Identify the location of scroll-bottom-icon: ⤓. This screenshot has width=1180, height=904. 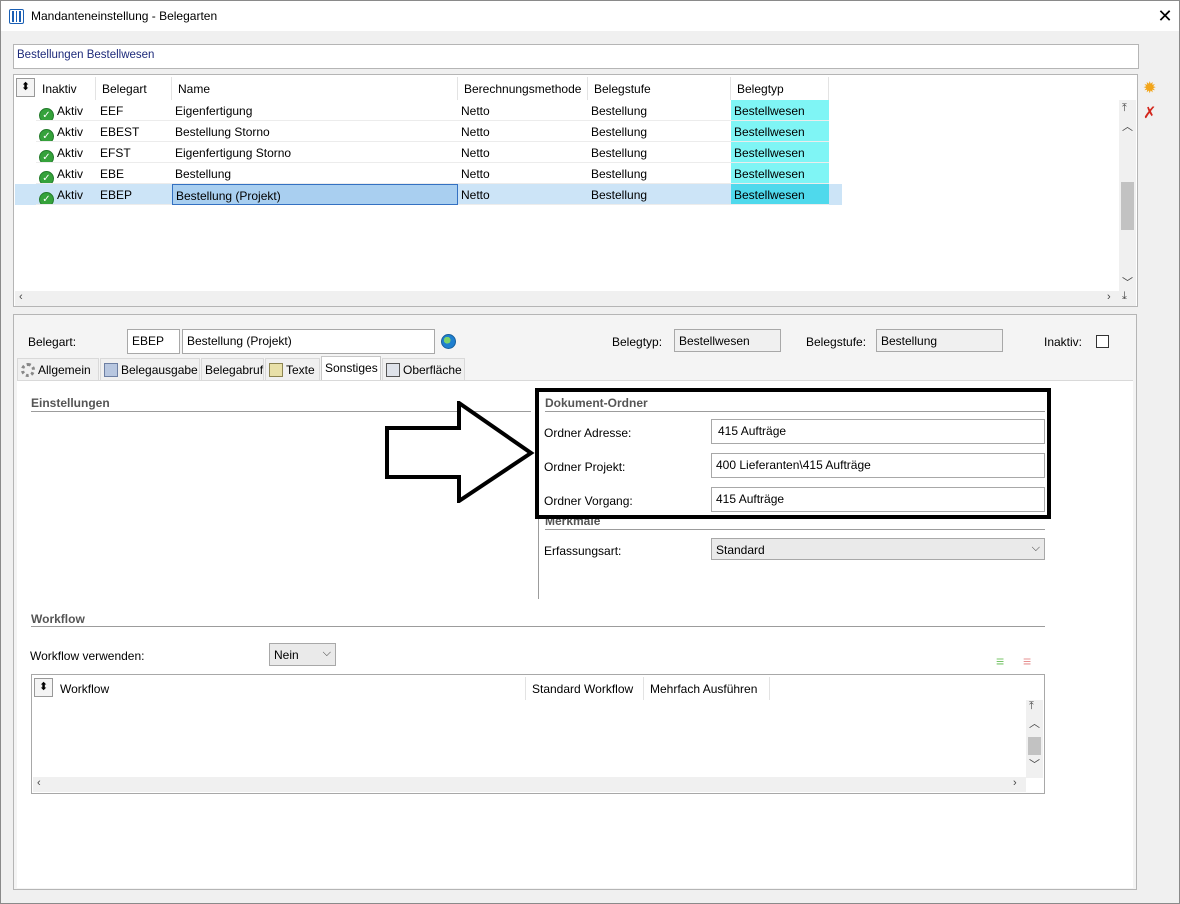
(1124, 296).